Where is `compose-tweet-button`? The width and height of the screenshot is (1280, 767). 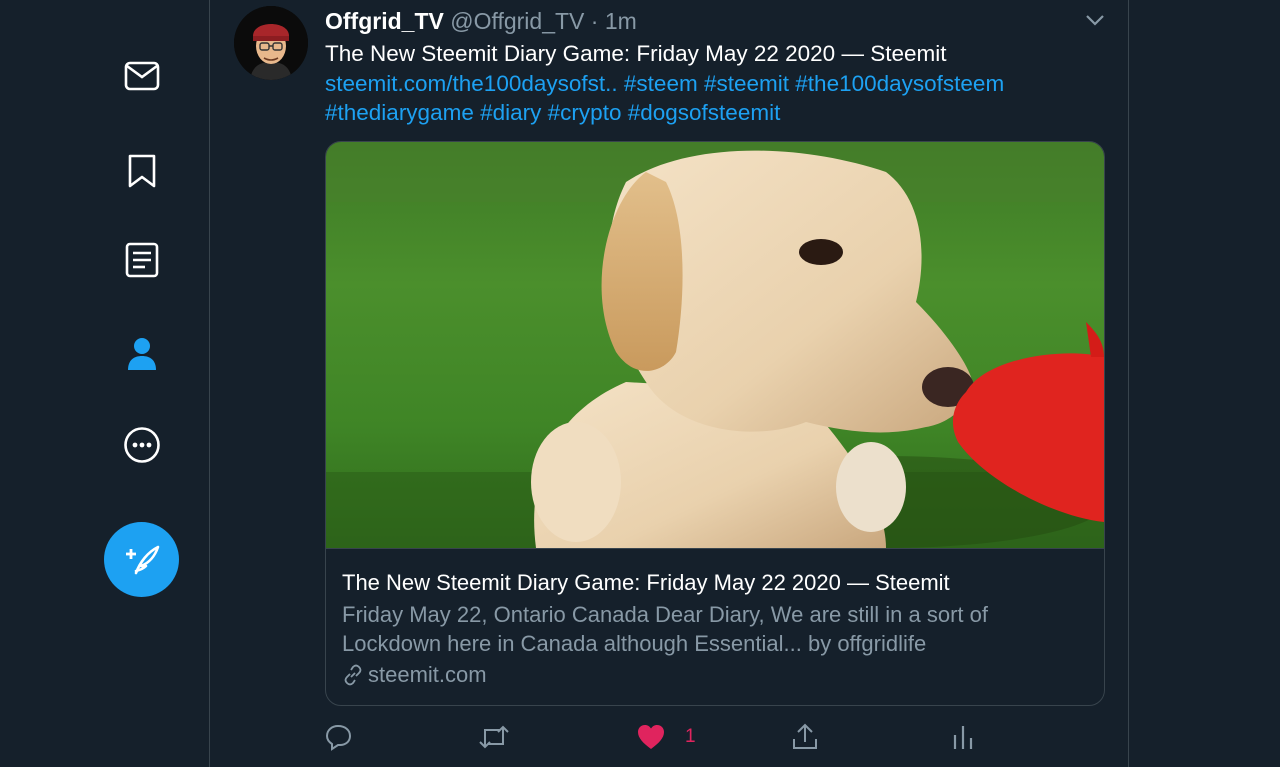 compose-tweet-button is located at coordinates (141, 559).